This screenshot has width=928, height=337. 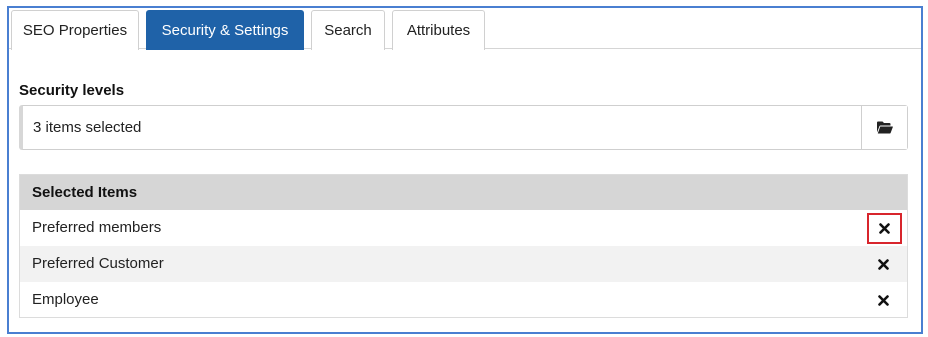 I want to click on security-levels-label: Security levels, so click(x=72, y=90).